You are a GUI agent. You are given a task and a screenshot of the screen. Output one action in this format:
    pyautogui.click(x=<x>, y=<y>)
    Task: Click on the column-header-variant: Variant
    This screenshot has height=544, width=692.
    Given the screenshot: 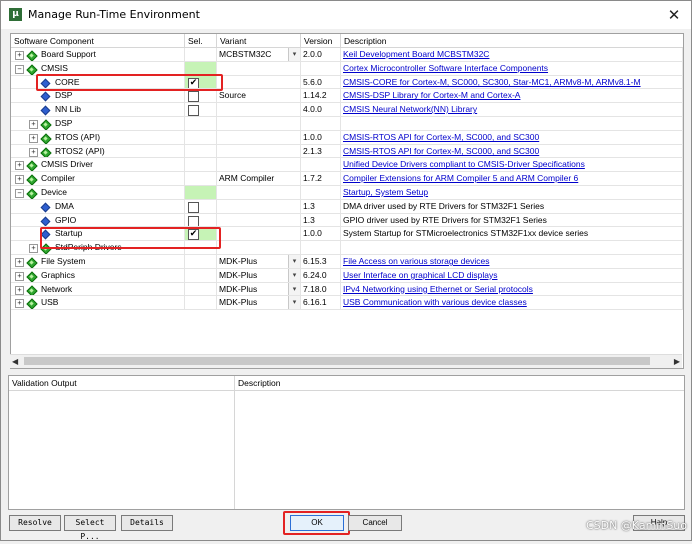 What is the action you would take?
    pyautogui.click(x=259, y=41)
    